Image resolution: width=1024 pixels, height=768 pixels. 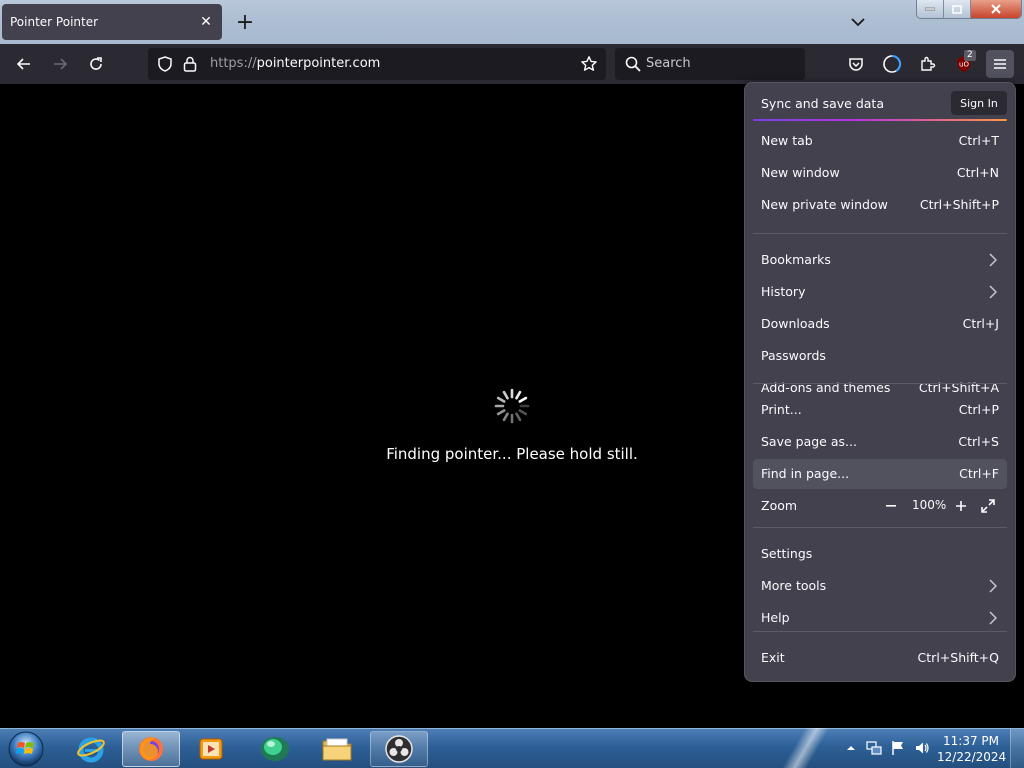 I want to click on menu-item-exit: Exit Ctrl+Shift+Q, so click(x=880, y=658).